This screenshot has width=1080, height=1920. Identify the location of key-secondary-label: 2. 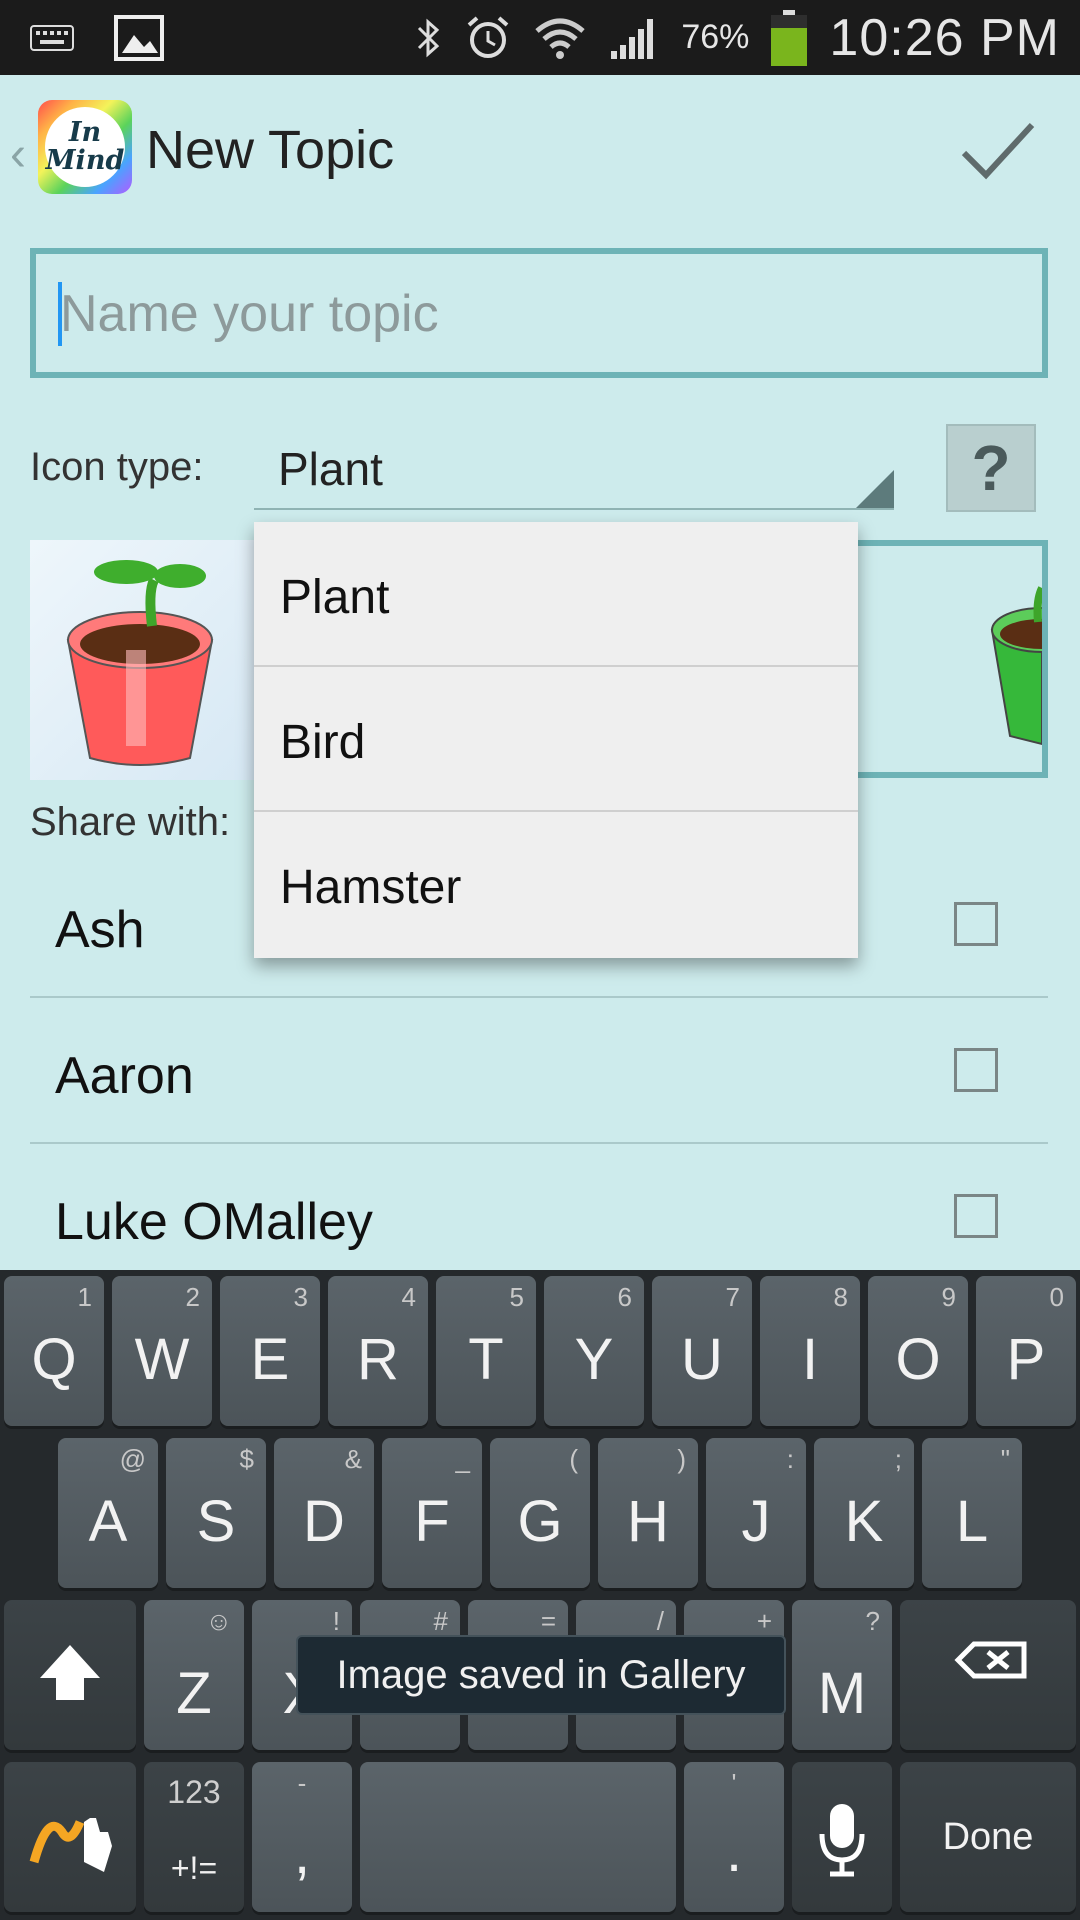
(192, 1297).